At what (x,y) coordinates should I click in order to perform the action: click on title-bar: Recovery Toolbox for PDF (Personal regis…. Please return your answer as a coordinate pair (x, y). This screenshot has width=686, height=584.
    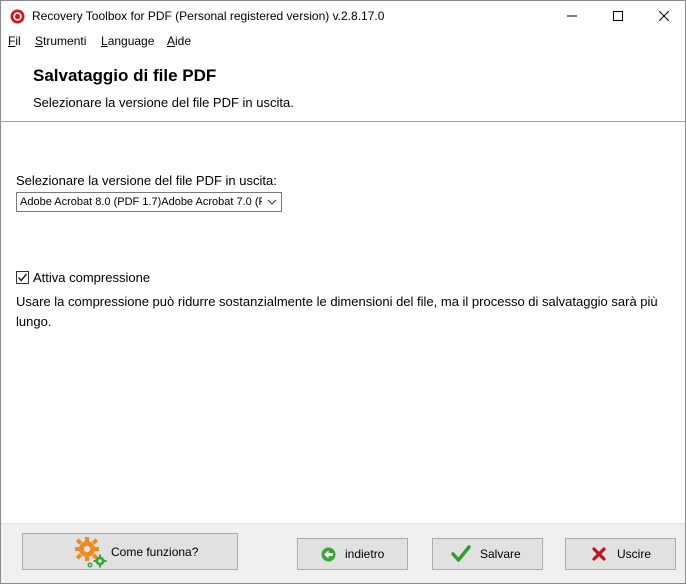
    Looking at the image, I should click on (343, 16).